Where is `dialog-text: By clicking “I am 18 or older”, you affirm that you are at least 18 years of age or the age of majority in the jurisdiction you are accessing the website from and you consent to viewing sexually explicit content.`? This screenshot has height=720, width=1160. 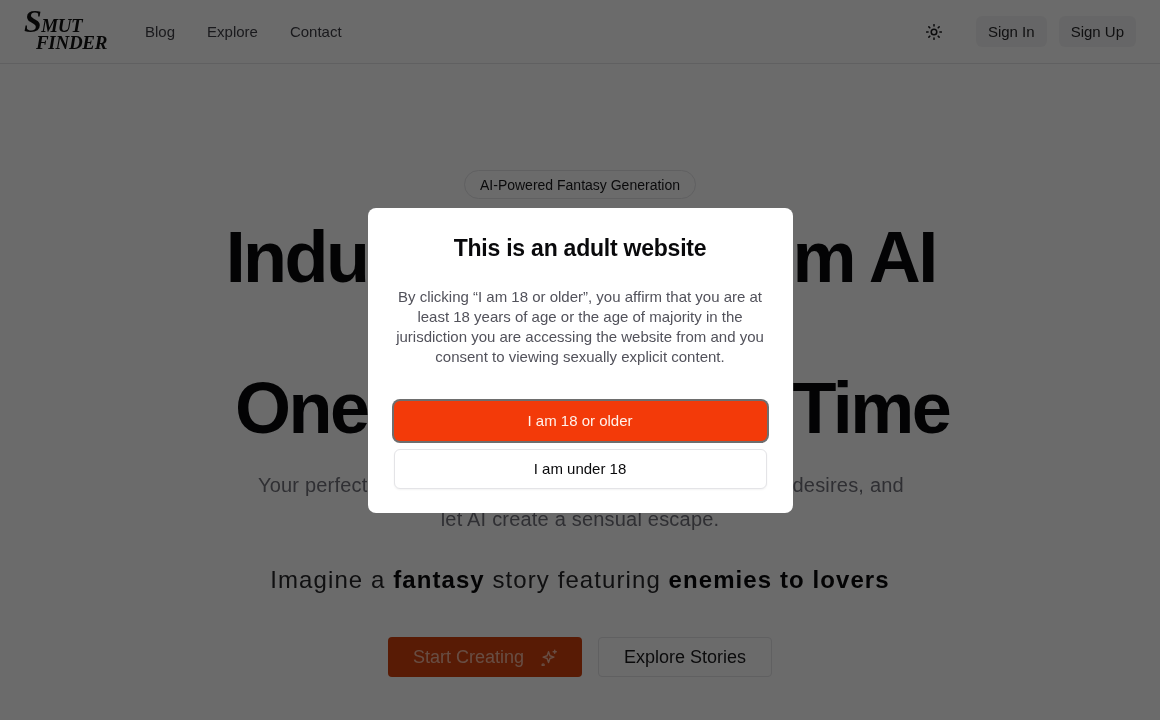 dialog-text: By clicking “I am 18 or older”, you affirm that you are at least 18 years of age or the age of majority in the jurisdiction you are accessing the website from and you consent to viewing sexually explicit content. is located at coordinates (580, 326).